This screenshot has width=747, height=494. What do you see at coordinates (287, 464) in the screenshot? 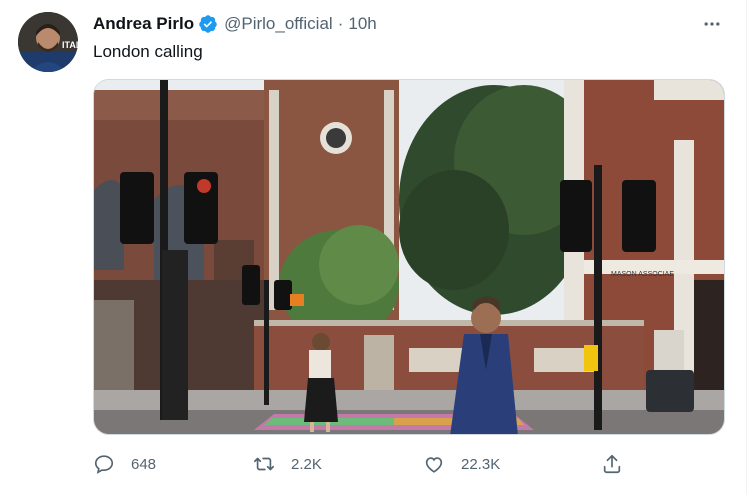
I see `retweet-button: 2.2K` at bounding box center [287, 464].